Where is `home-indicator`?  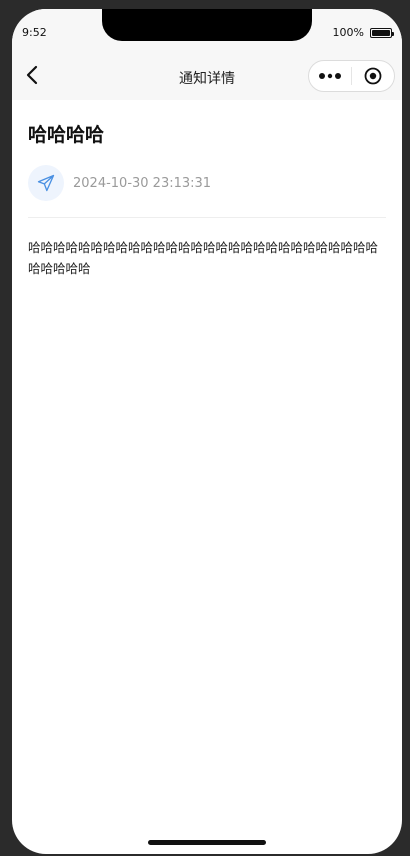 home-indicator is located at coordinates (207, 842).